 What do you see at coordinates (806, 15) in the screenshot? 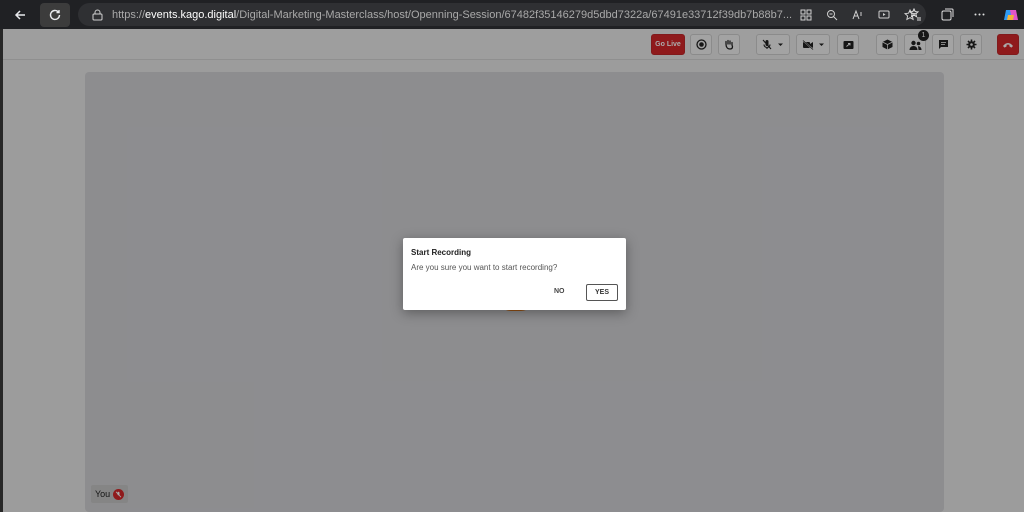
I see `apps-icon` at bounding box center [806, 15].